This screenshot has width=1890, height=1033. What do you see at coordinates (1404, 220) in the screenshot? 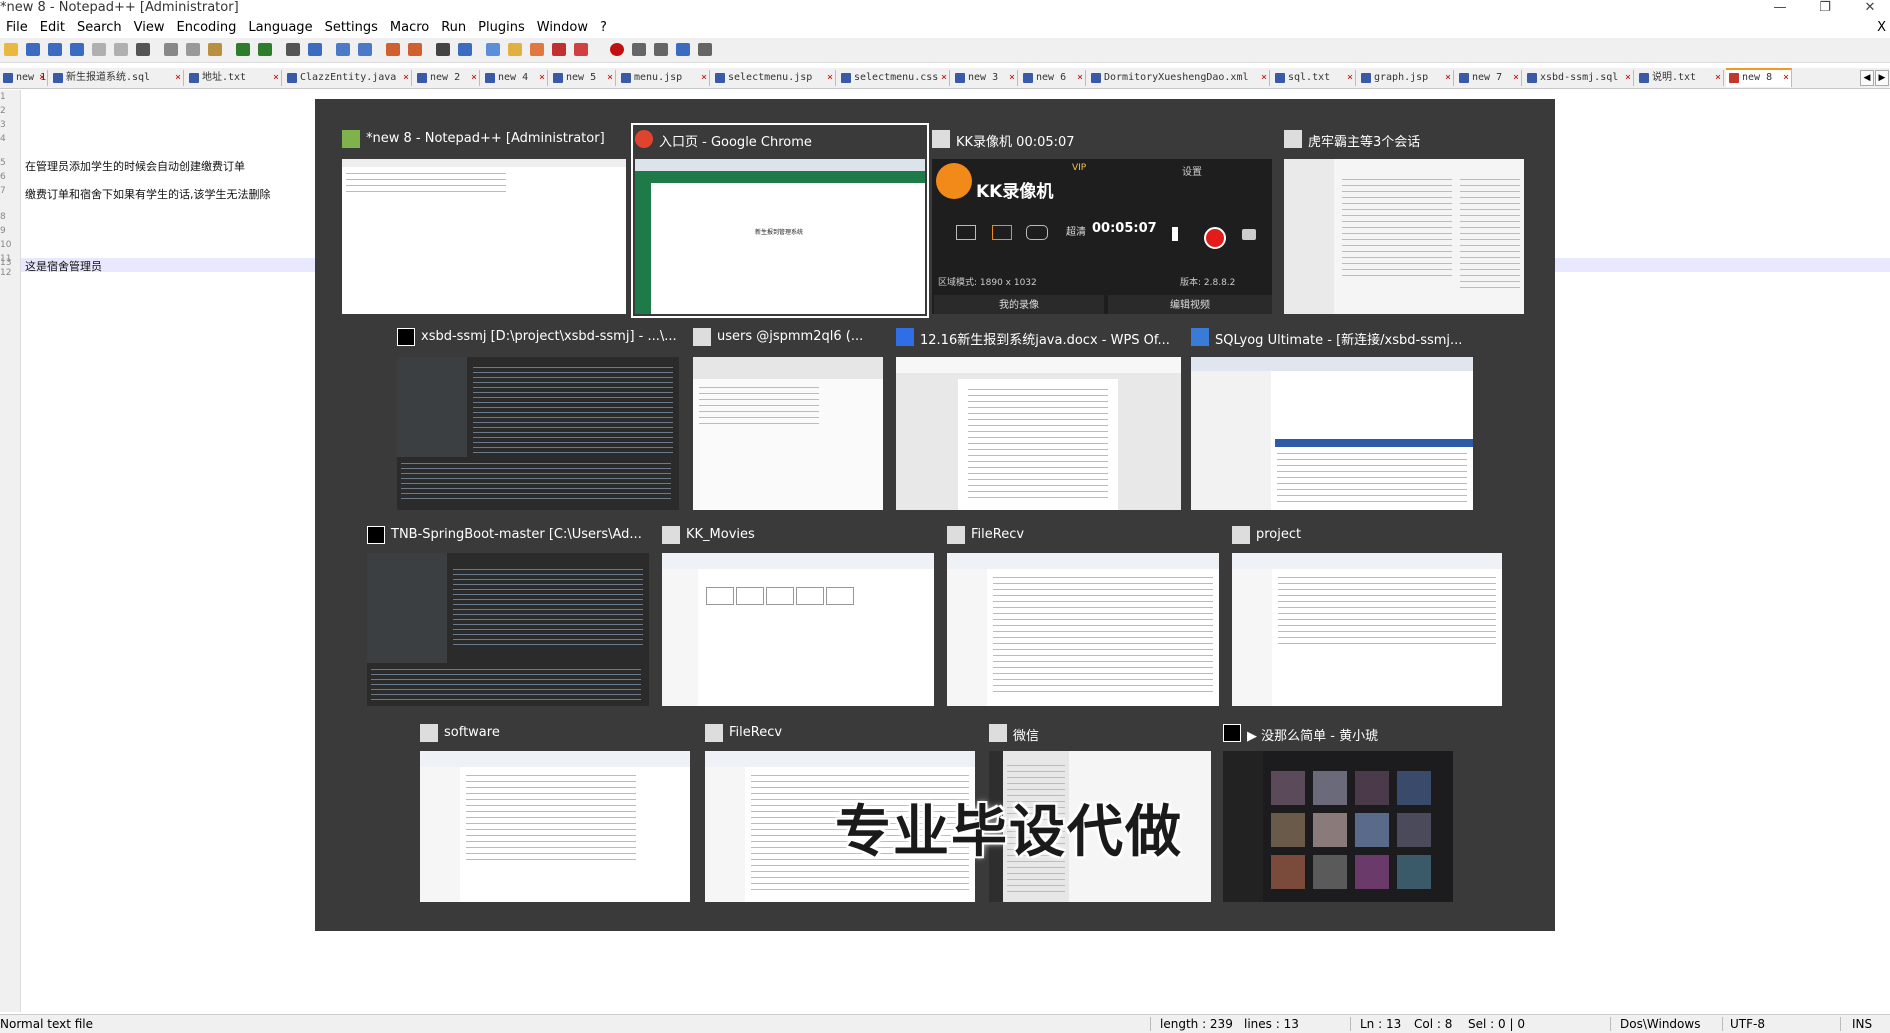
I see `switcher-window-chat: 虎牢霸主等3个会话` at bounding box center [1404, 220].